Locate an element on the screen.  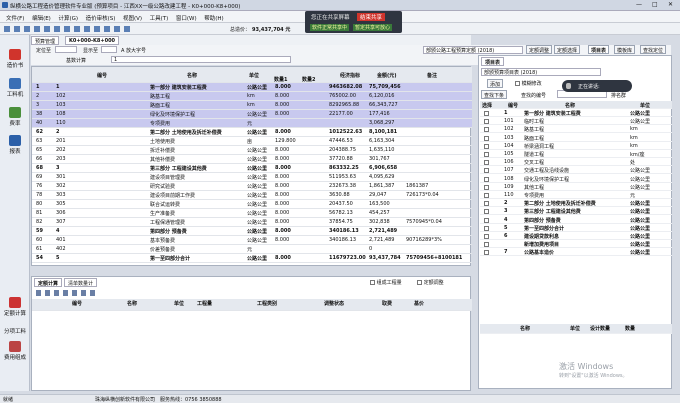
menu-edit: 编辑(E) is located at coordinates (41, 18).